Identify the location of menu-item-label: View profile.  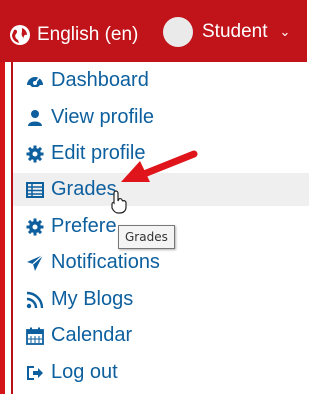
(103, 117).